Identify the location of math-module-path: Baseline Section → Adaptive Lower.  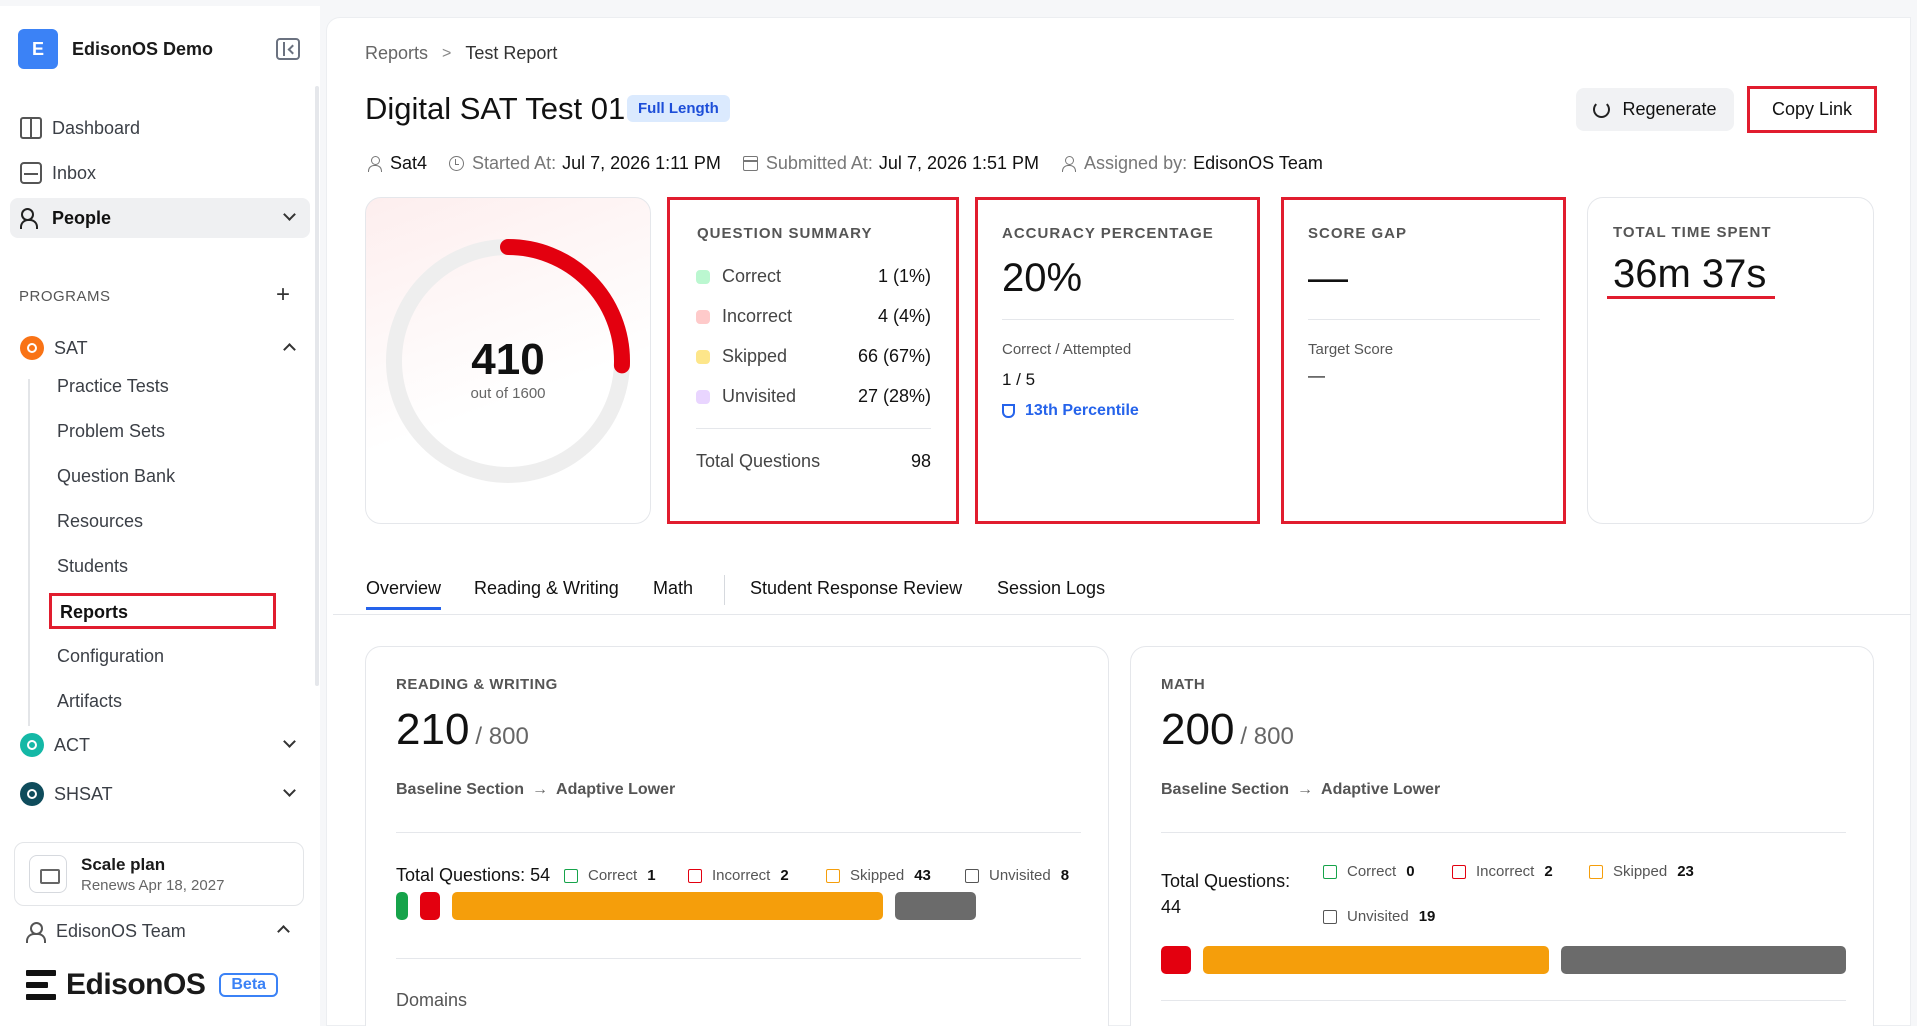
(1300, 790).